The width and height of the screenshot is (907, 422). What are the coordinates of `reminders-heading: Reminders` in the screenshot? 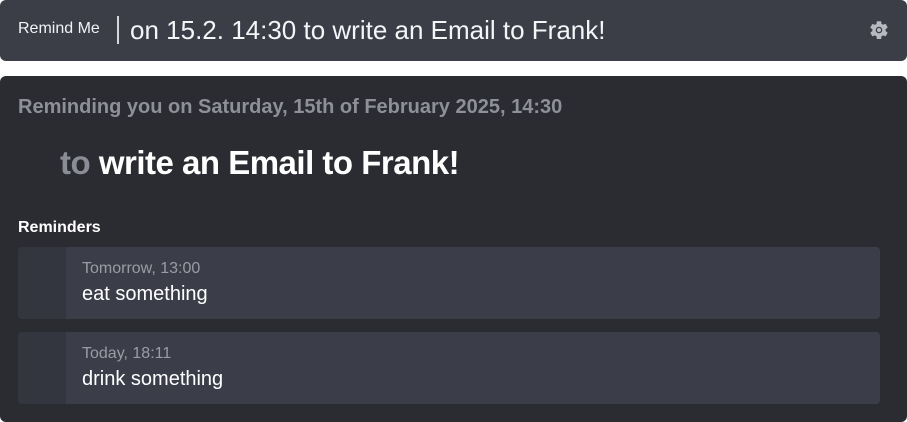 It's located at (59, 227).